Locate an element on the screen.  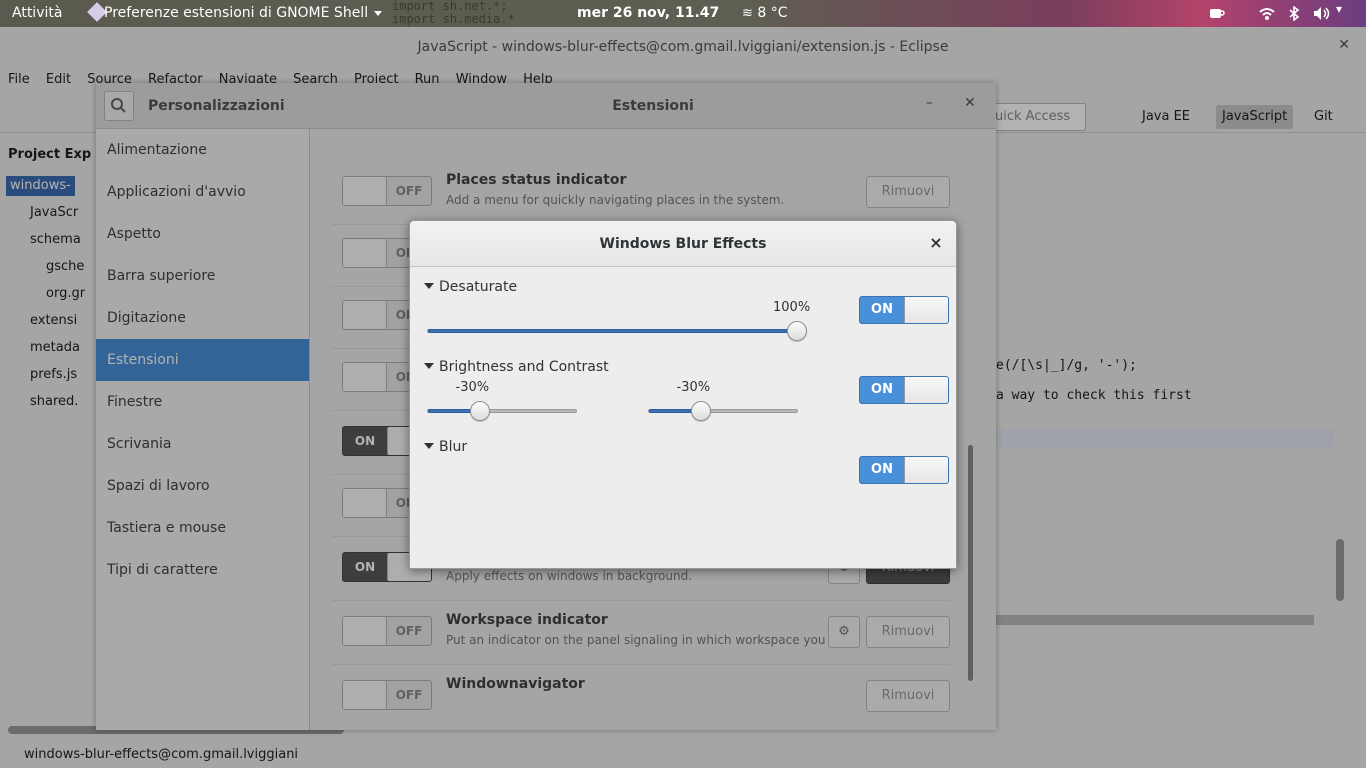
blur-switch: ON is located at coordinates (904, 470).